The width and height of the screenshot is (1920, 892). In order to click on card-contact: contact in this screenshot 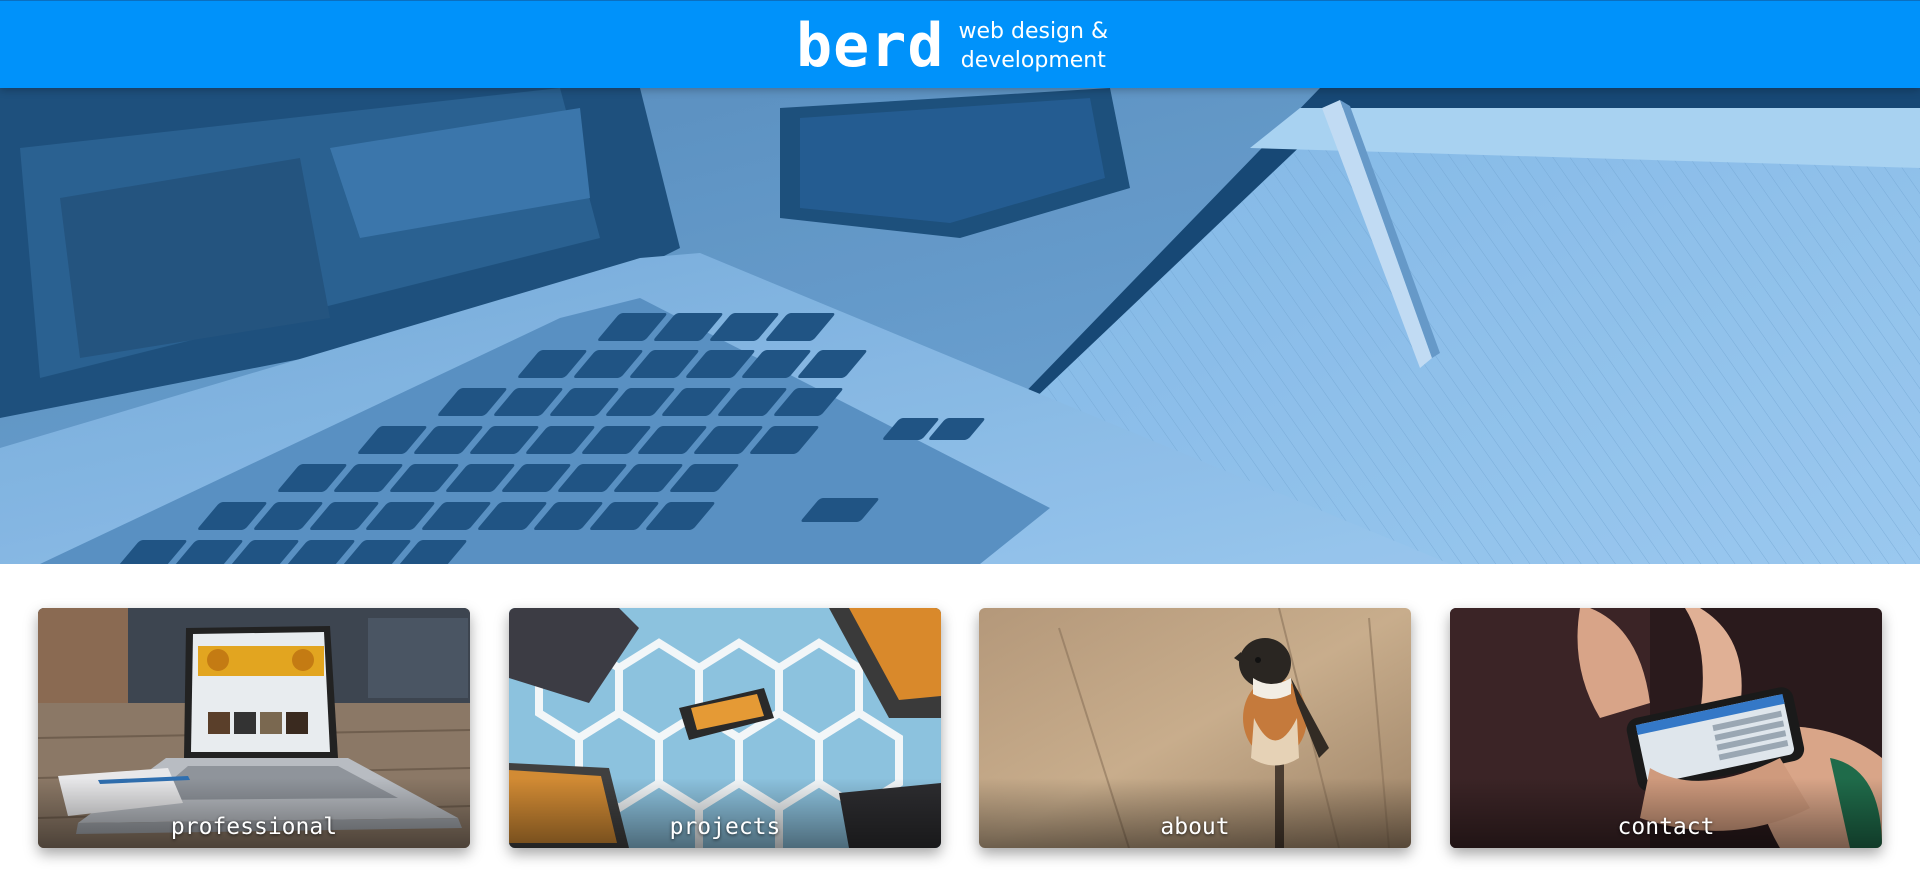, I will do `click(1666, 728)`.